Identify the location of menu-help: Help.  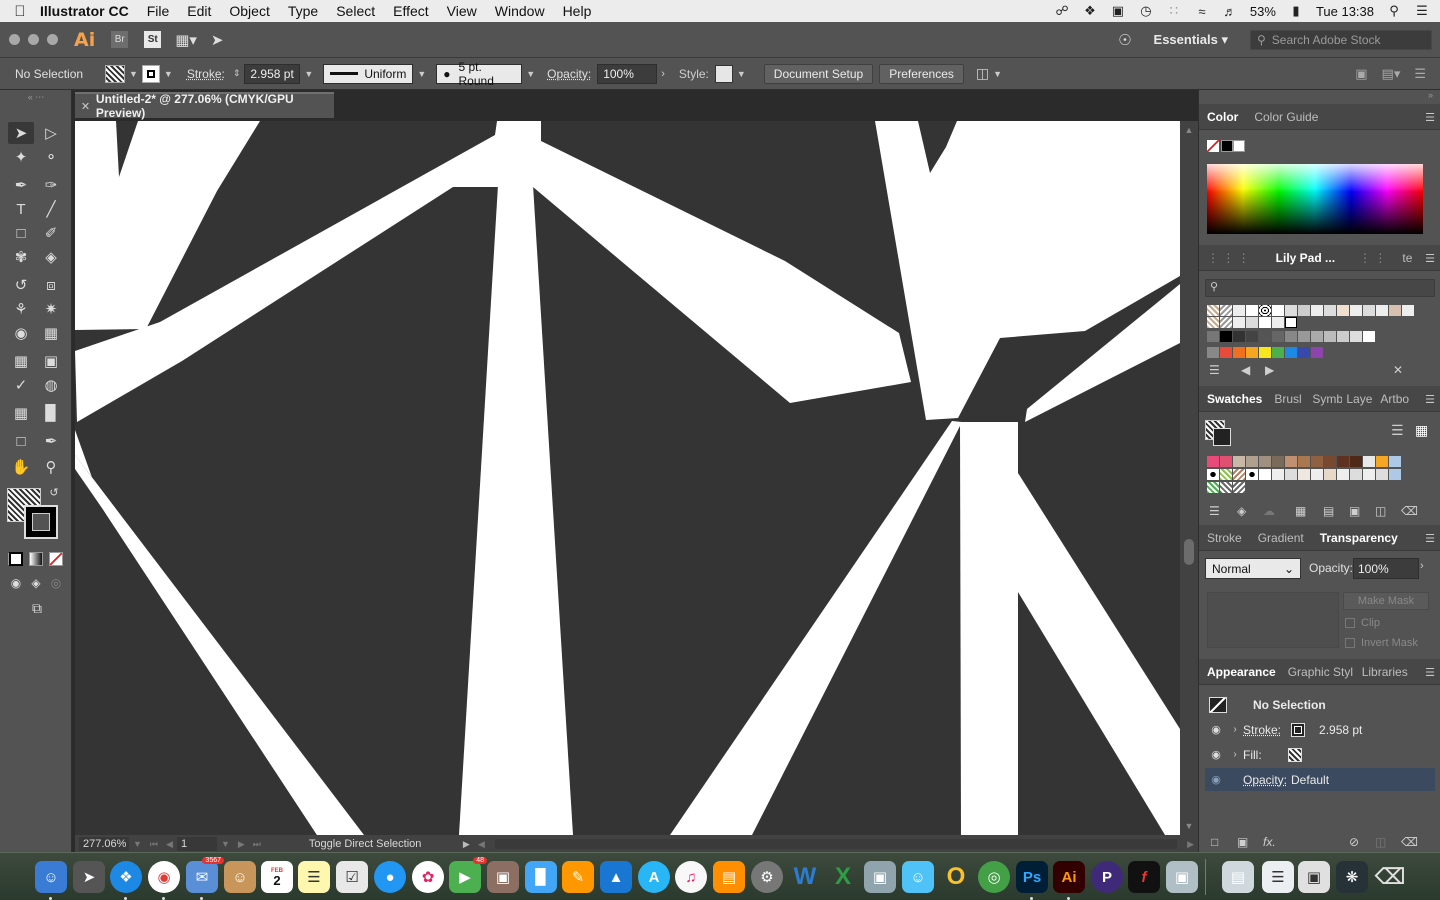
(577, 11).